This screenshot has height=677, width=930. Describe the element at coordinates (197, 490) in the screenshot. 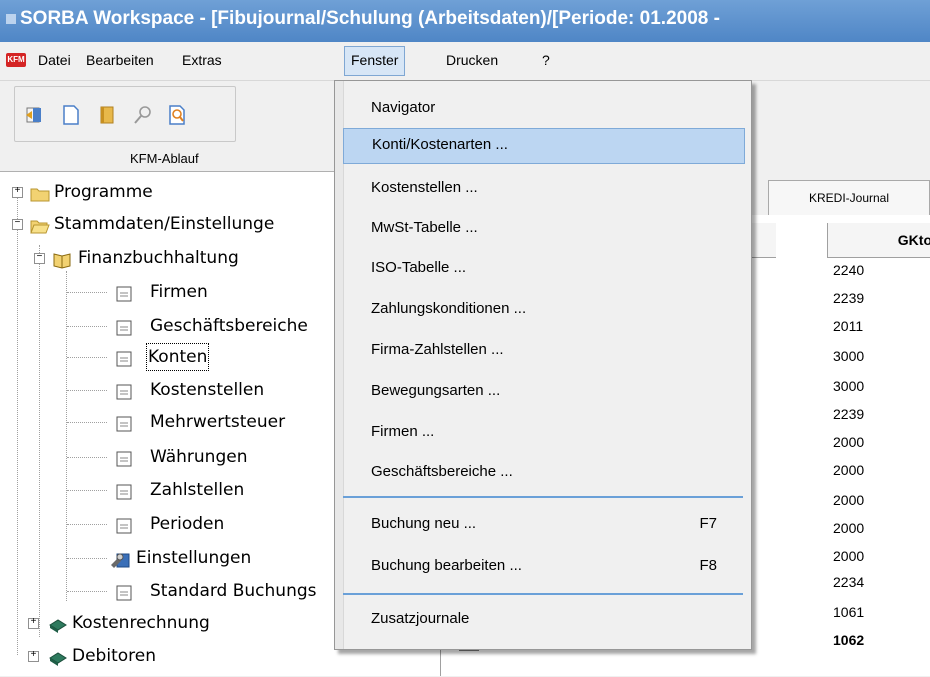

I see `tree-item-label: Zahlstellen` at that location.